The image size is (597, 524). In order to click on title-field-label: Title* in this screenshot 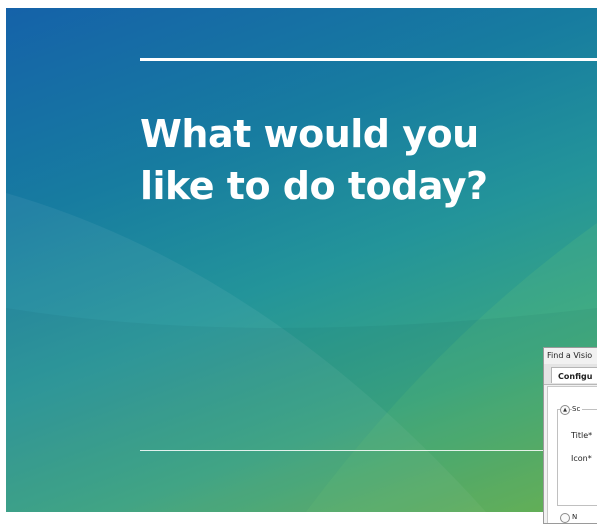, I will do `click(582, 435)`.